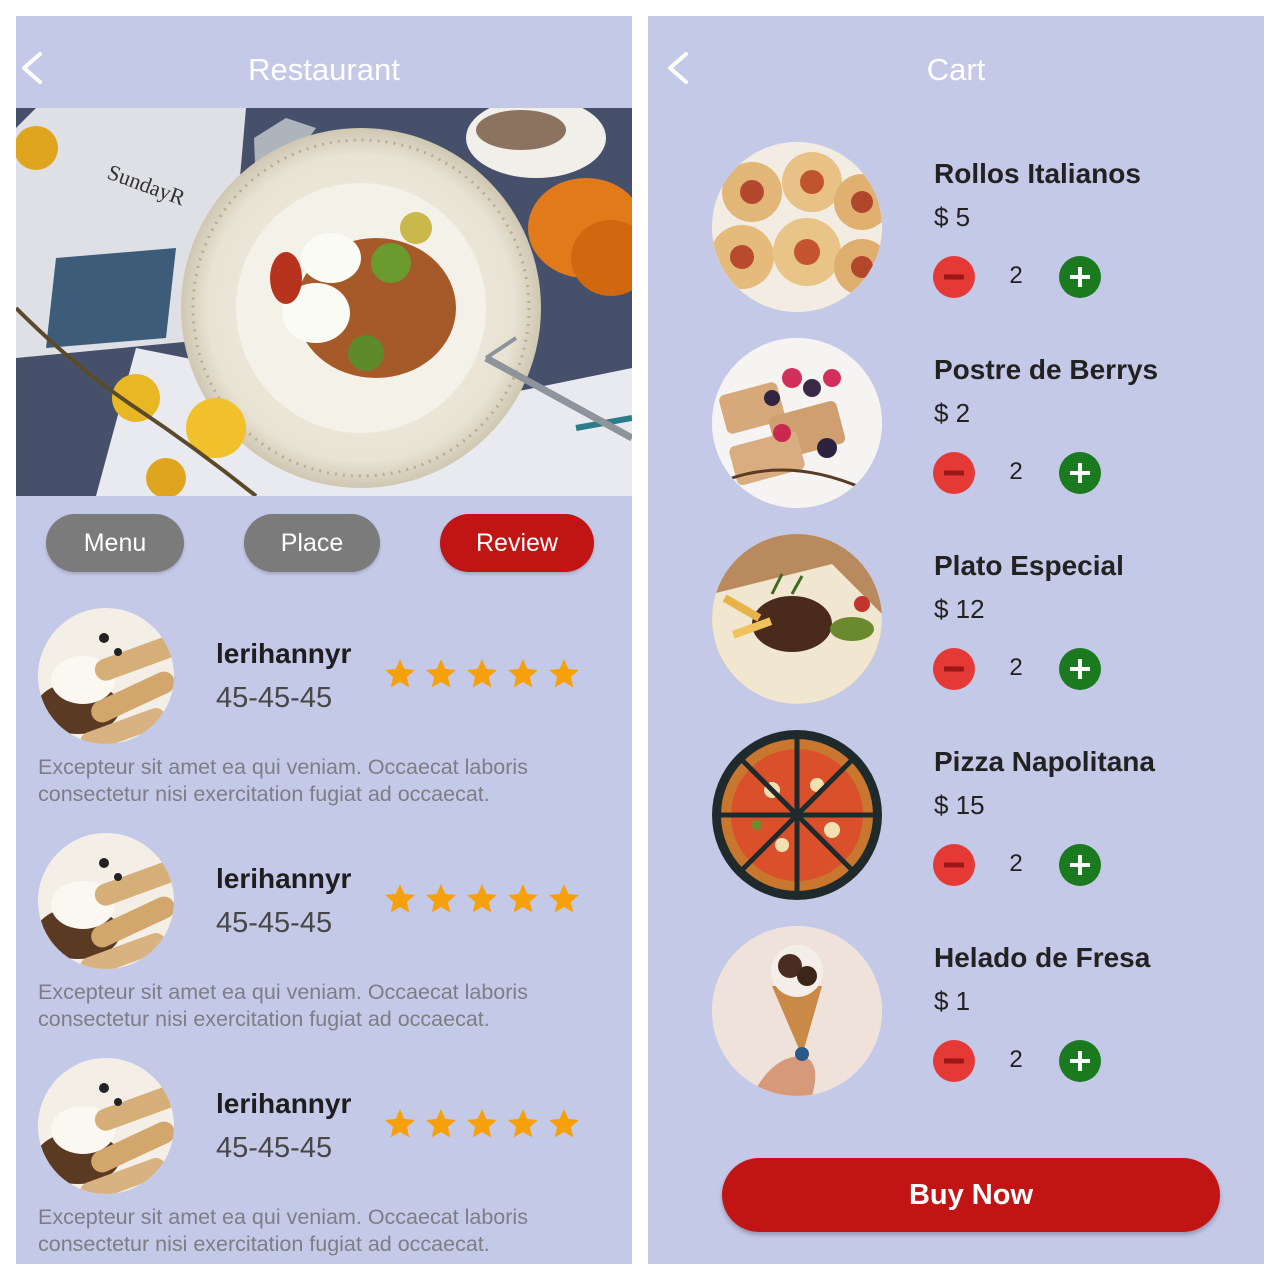  Describe the element at coordinates (115, 543) in the screenshot. I see `tab-menu: Menu` at that location.